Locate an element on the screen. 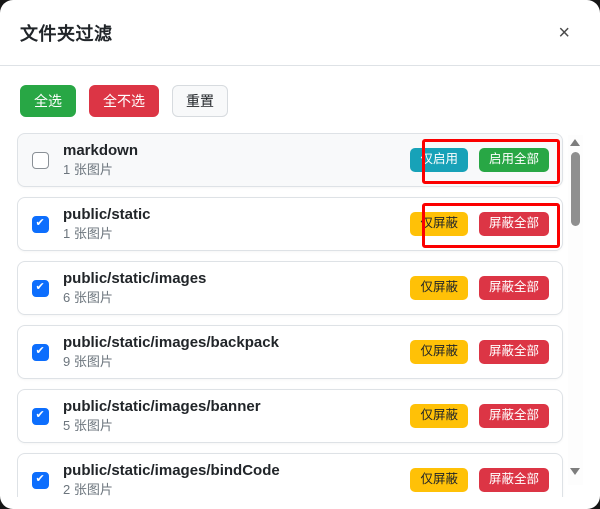  folder-info: public/static/images/backpack 9 张图片 is located at coordinates (171, 352).